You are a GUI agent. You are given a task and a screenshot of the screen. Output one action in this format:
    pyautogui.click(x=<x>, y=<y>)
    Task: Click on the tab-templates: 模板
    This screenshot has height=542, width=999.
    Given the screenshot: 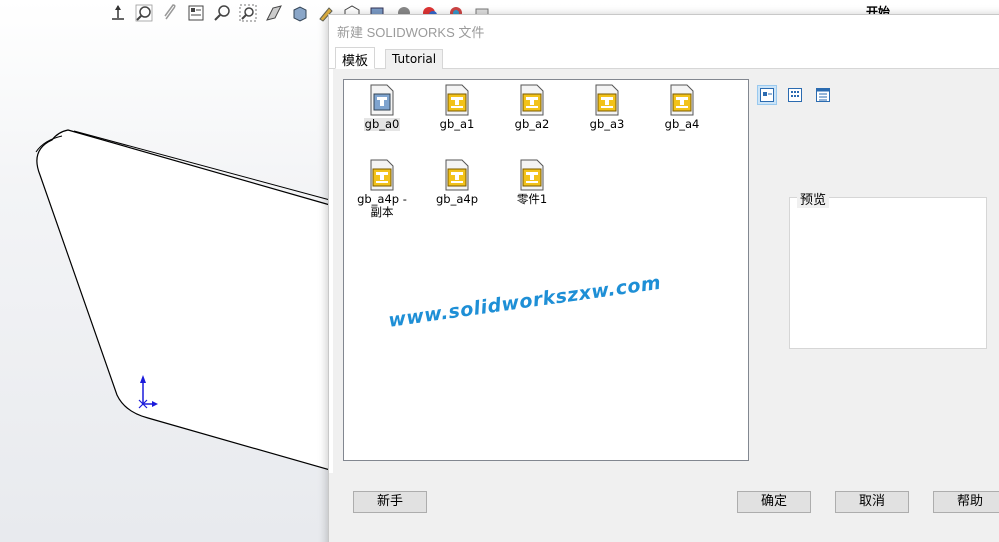 What is the action you would take?
    pyautogui.click(x=355, y=58)
    